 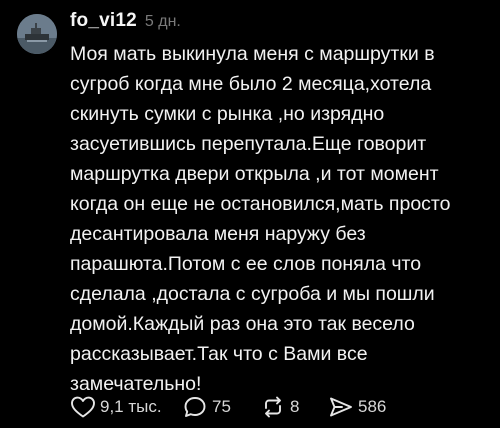 What do you see at coordinates (341, 407) in the screenshot?
I see `send-icon` at bounding box center [341, 407].